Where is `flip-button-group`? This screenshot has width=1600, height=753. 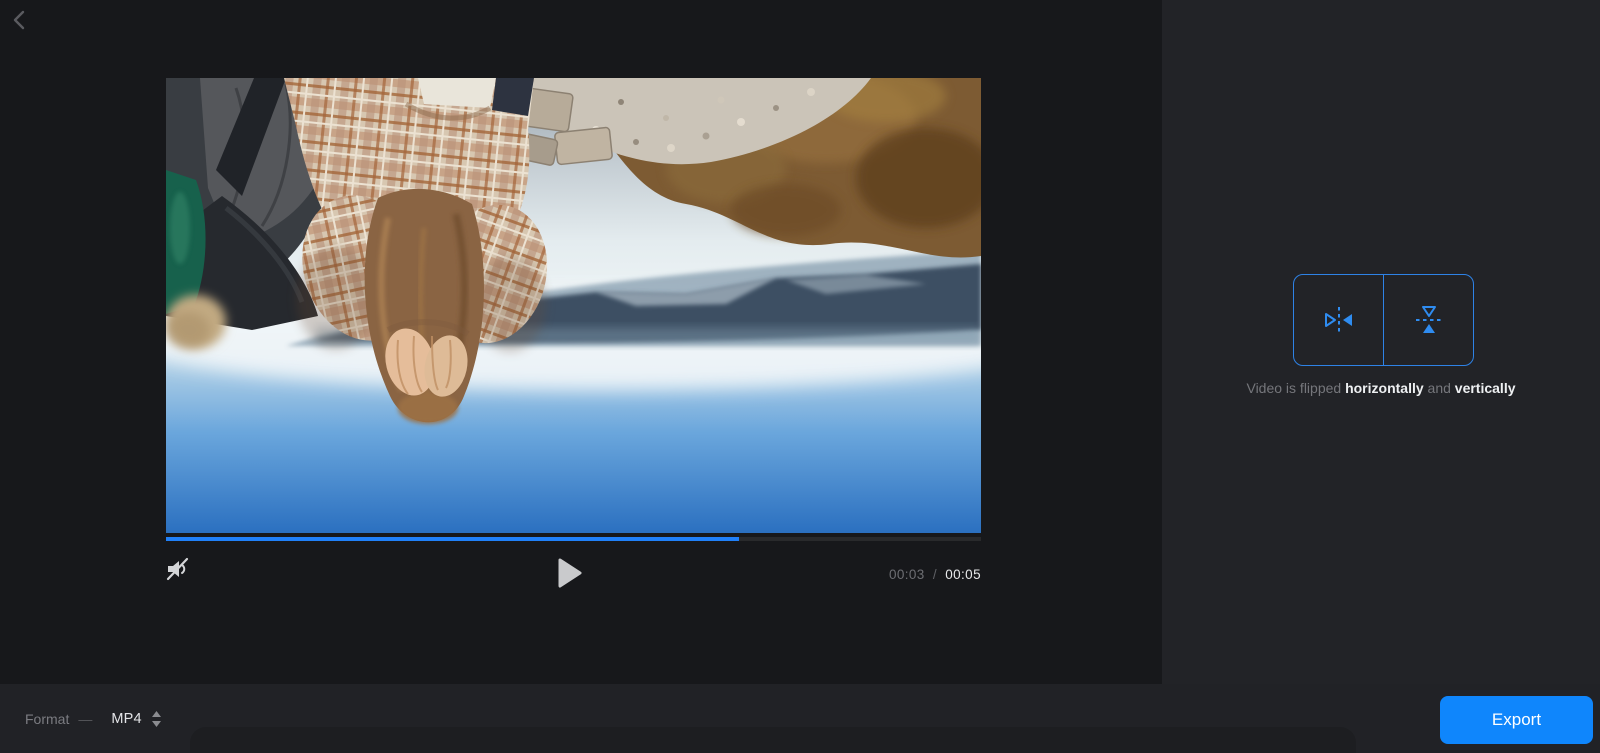
flip-button-group is located at coordinates (1383, 320).